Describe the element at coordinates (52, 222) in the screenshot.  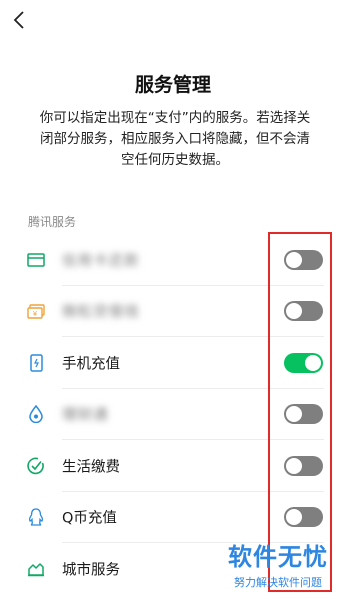
I see `section-label: 腾讯服务` at that location.